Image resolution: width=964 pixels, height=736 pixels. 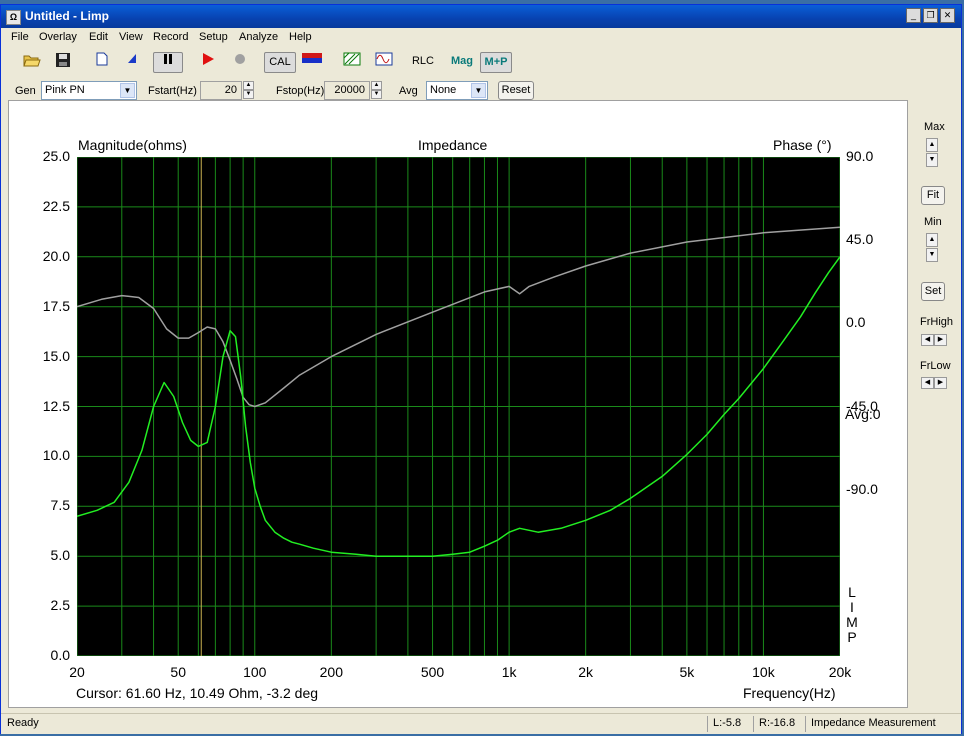 What do you see at coordinates (496, 62) in the screenshot?
I see `mag-phase-button: M+P` at bounding box center [496, 62].